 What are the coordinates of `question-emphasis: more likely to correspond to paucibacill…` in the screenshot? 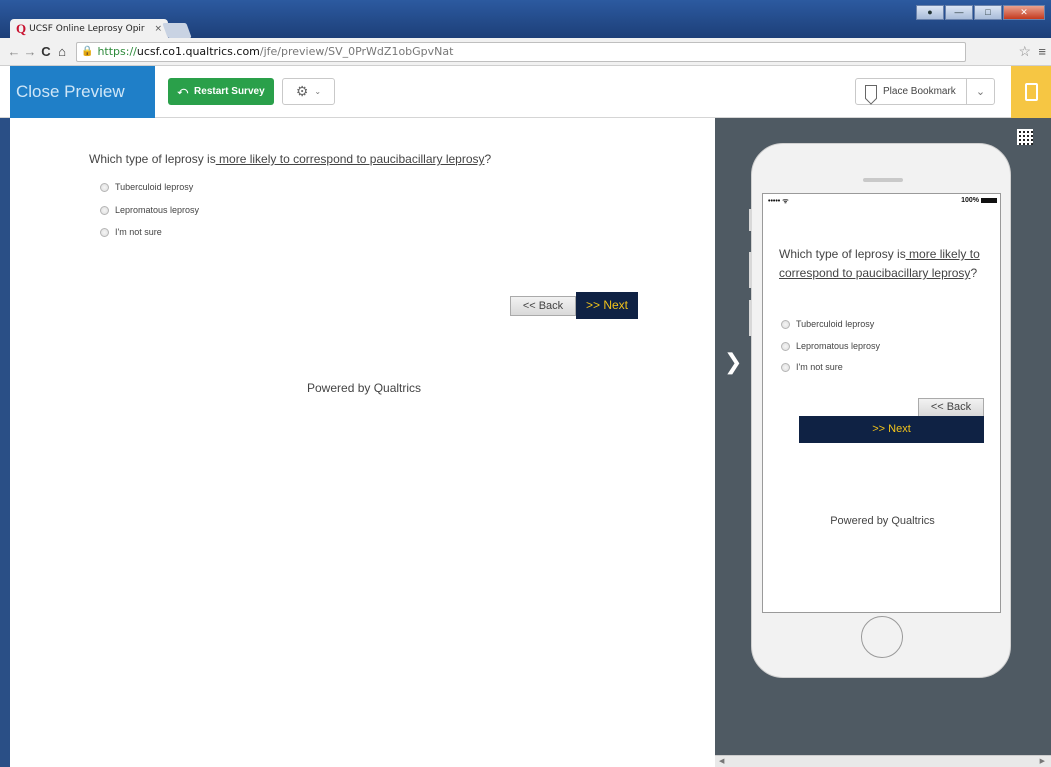 It's located at (350, 159).